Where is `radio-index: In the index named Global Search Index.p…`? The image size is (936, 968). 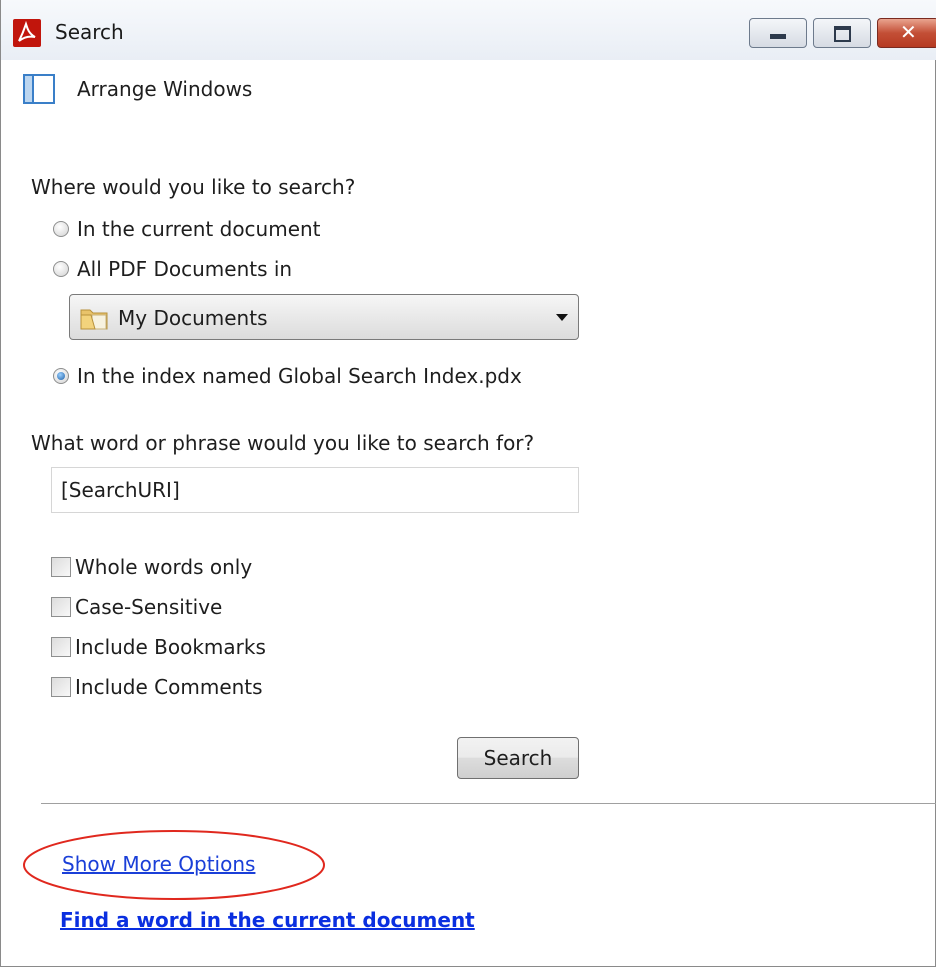
radio-index: In the index named Global Search Index.p… is located at coordinates (287, 376).